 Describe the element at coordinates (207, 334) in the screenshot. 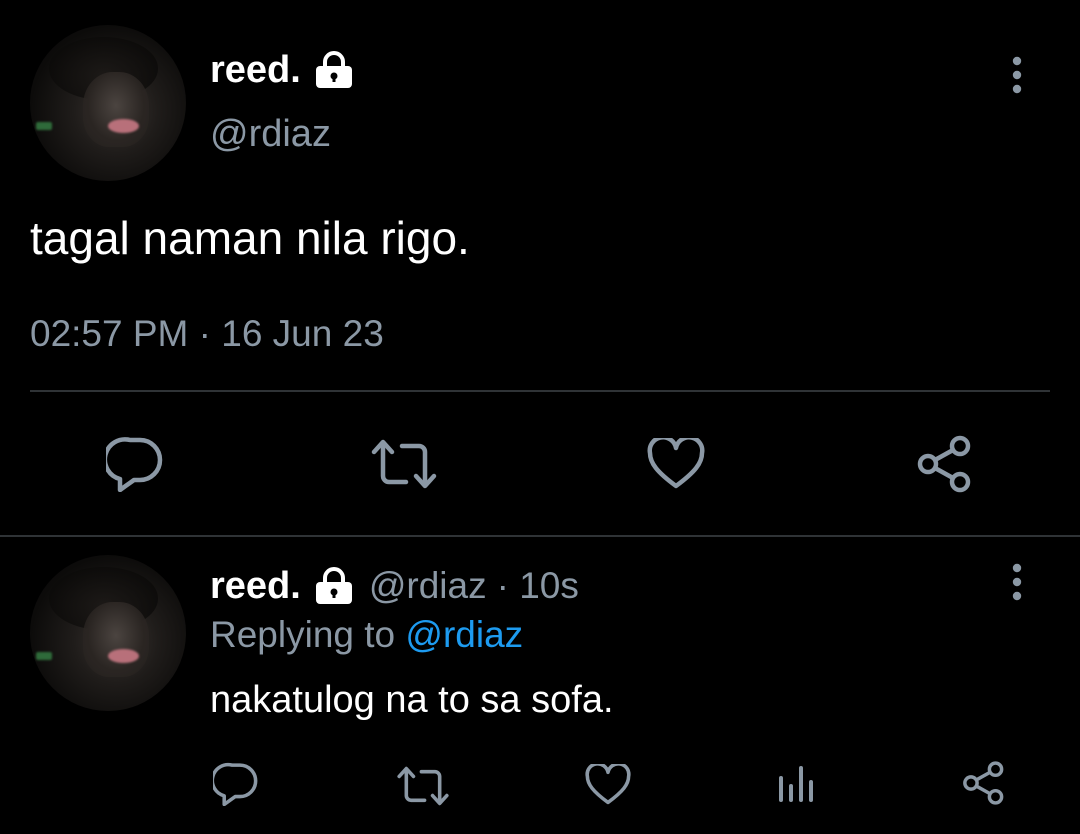

I see `main-tweet-timestamp: 02:57 PM · 16 Jun 23` at that location.